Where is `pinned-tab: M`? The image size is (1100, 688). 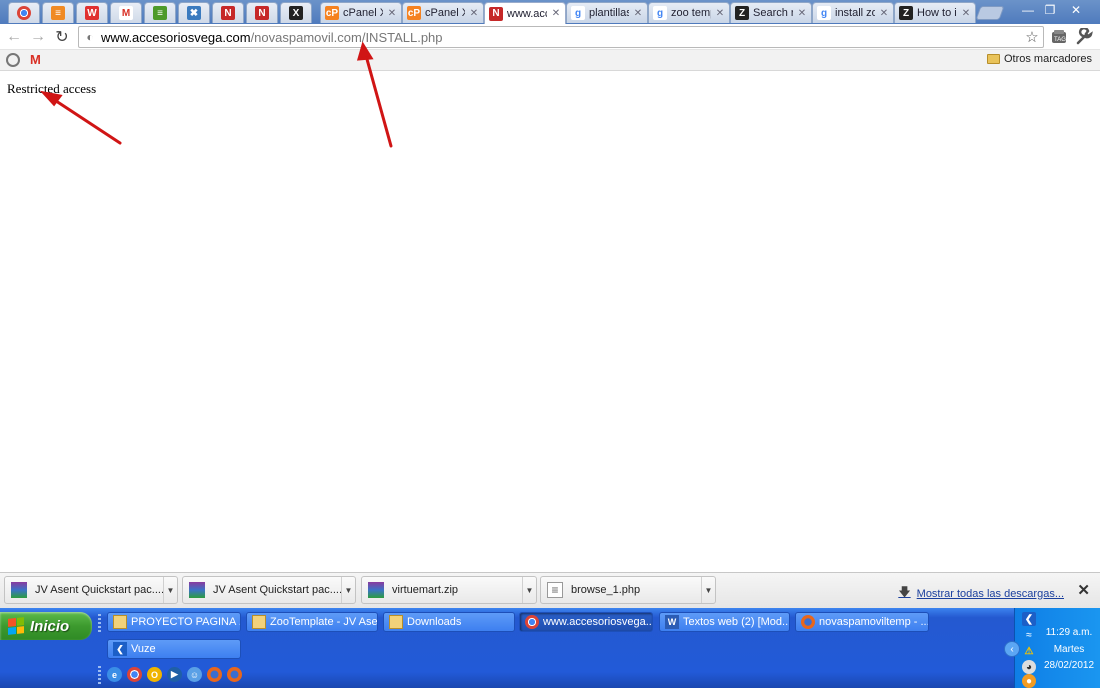 pinned-tab: M is located at coordinates (126, 12).